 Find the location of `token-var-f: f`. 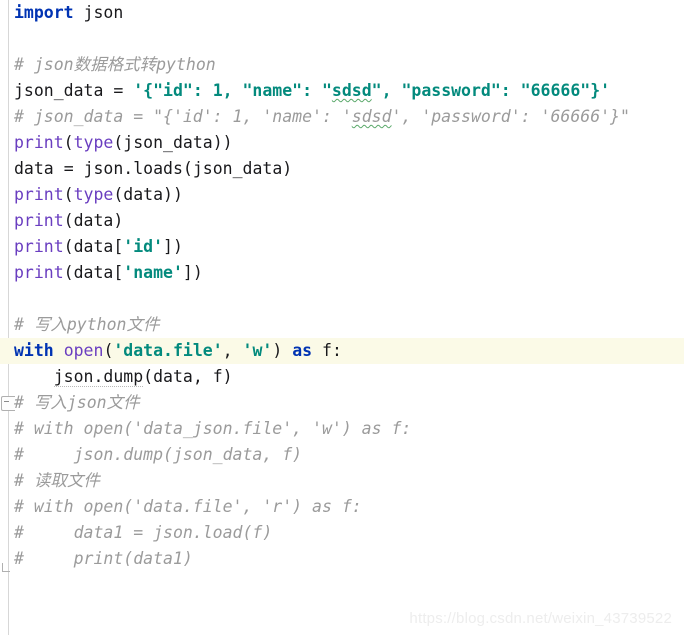

token-var-f: f is located at coordinates (327, 350).